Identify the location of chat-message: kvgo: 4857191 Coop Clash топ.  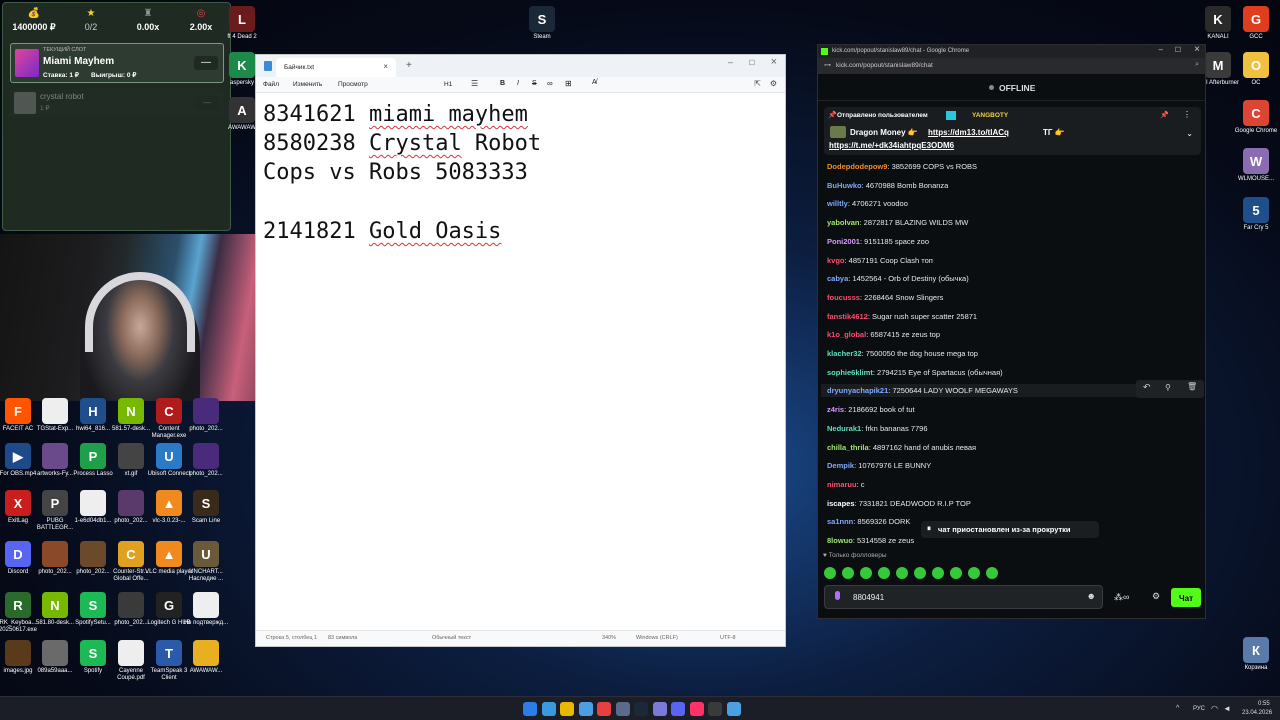
(880, 260).